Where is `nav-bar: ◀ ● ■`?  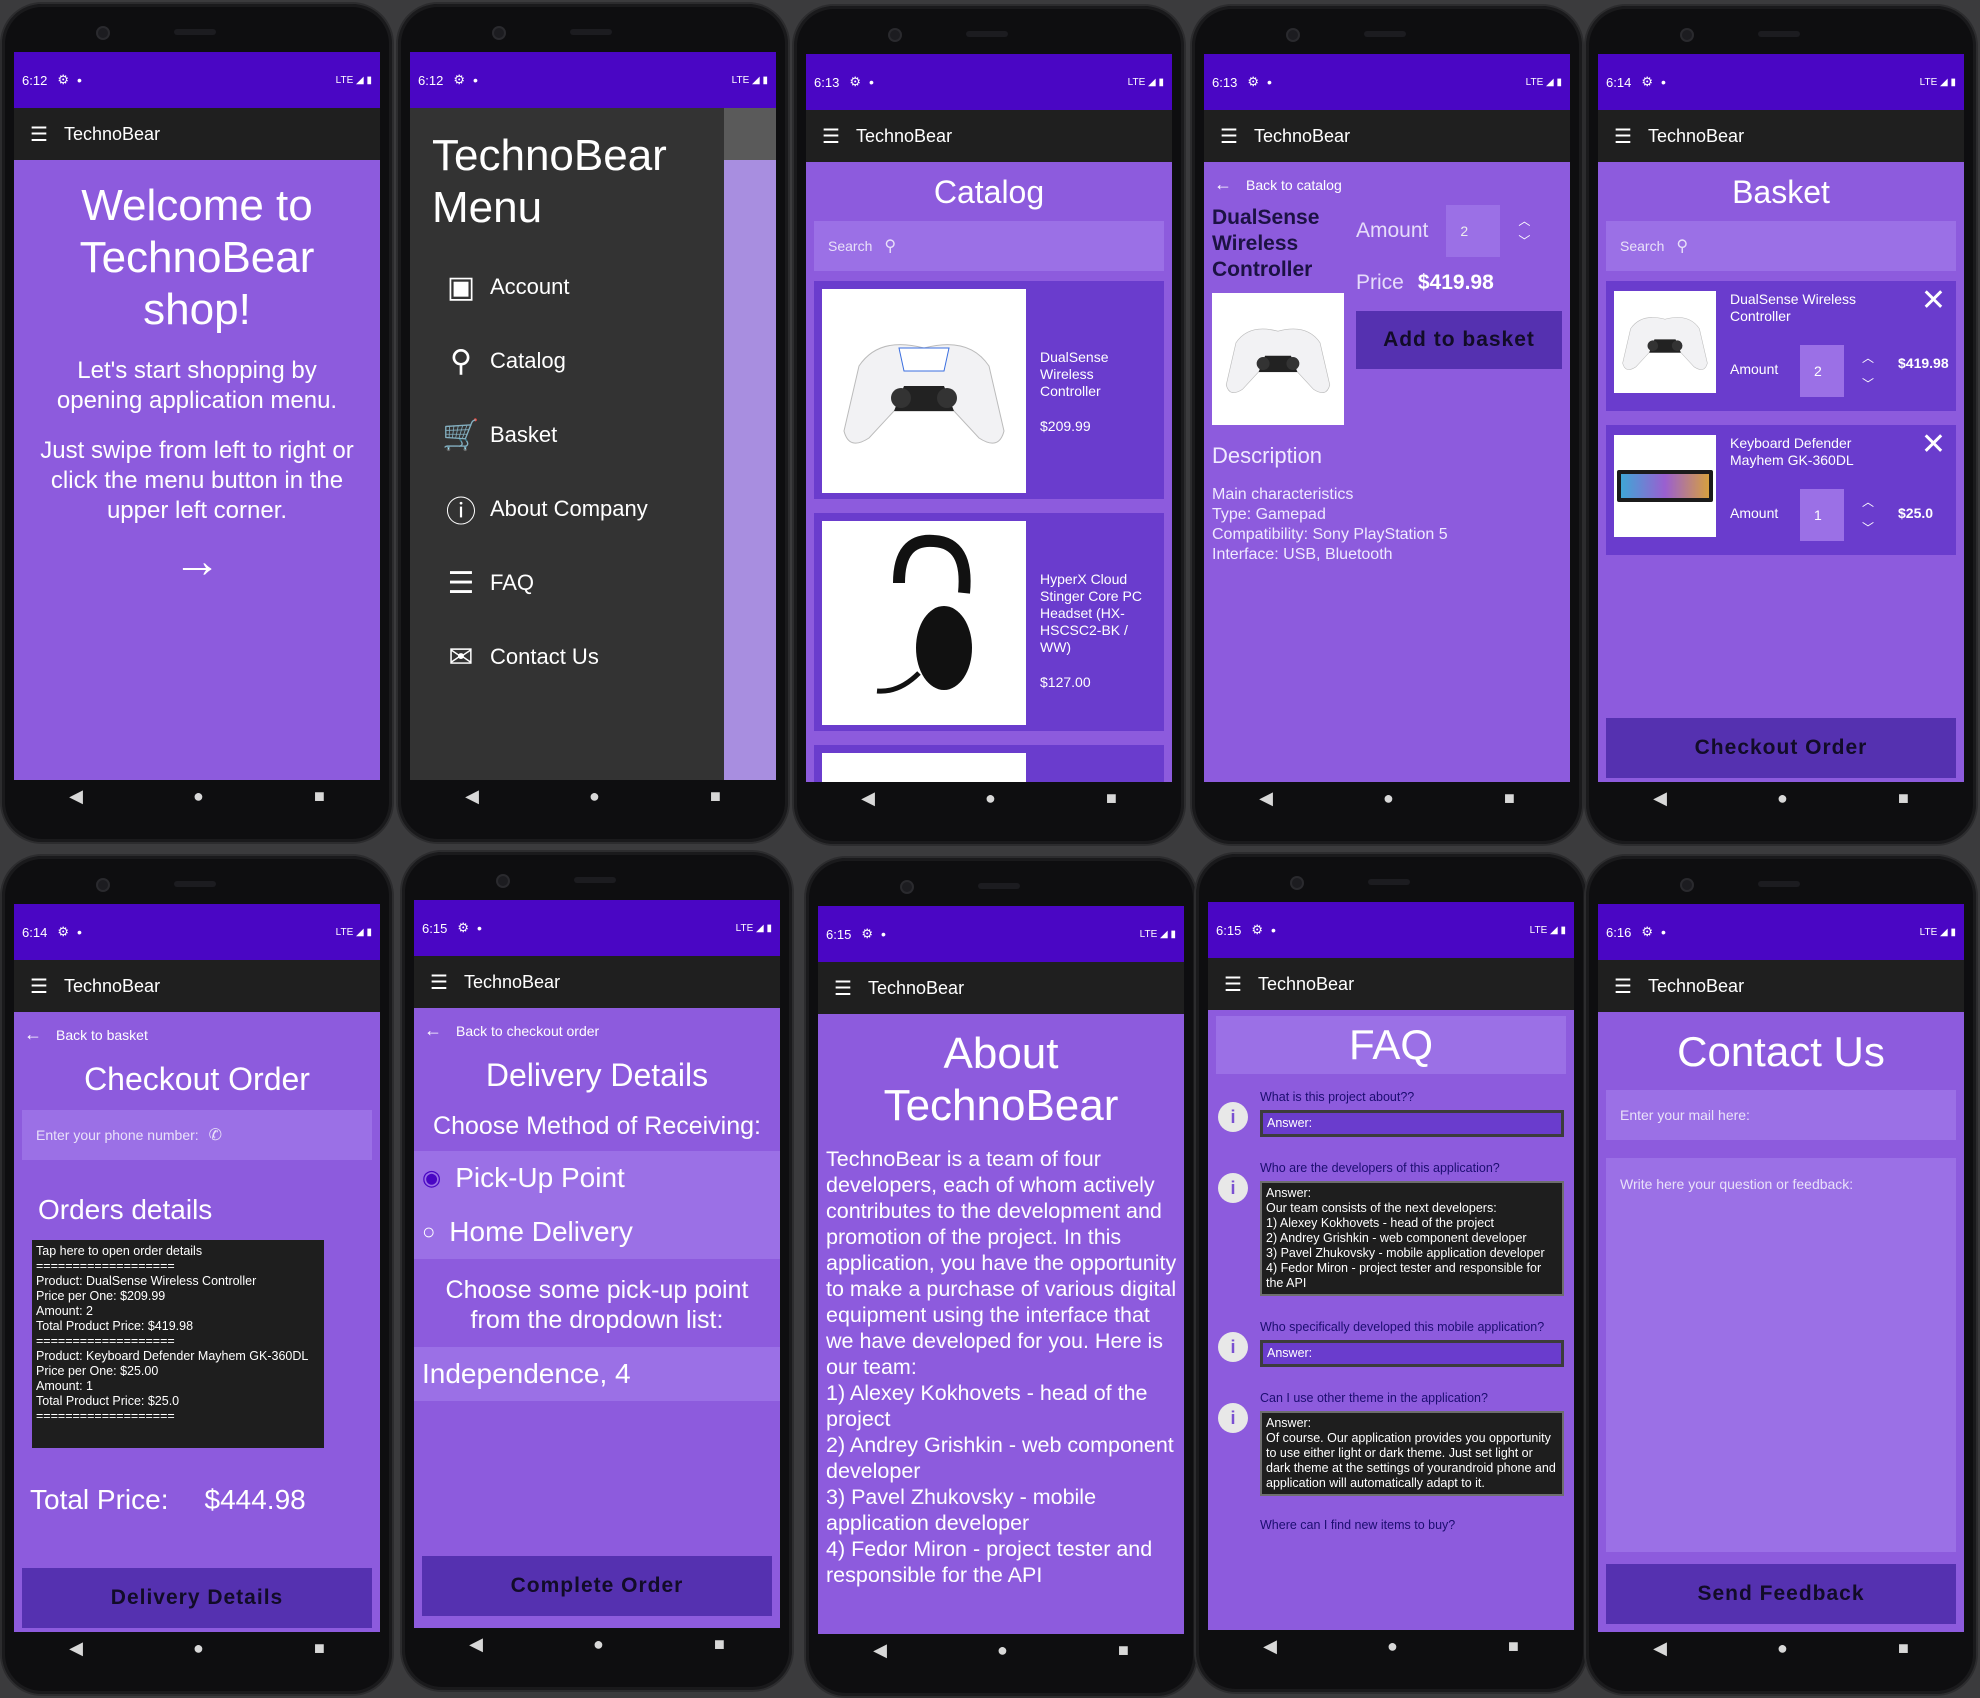 nav-bar: ◀ ● ■ is located at coordinates (1387, 798).